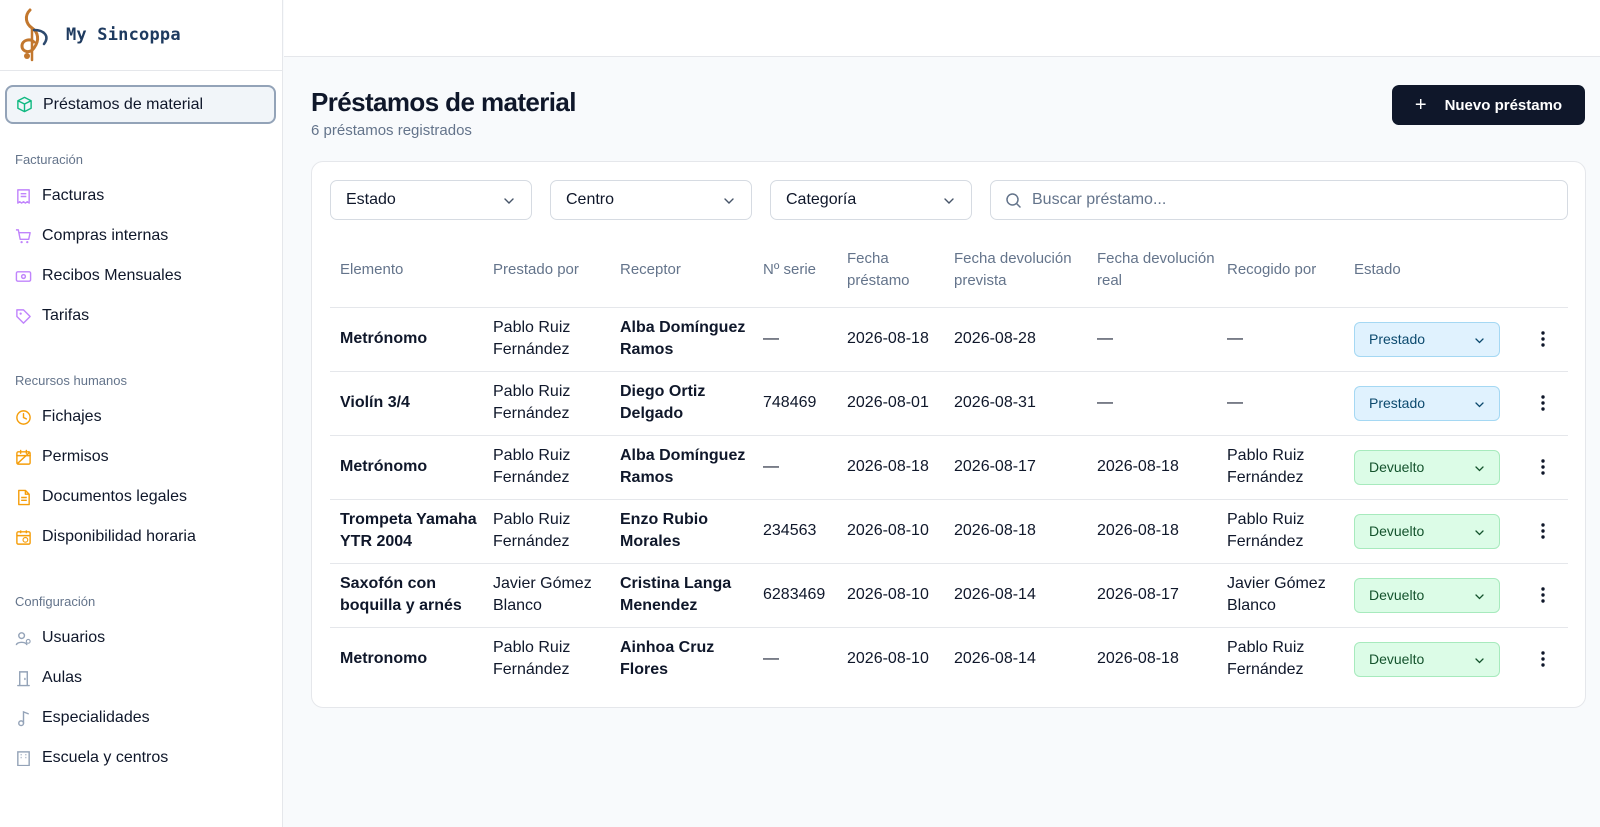 The height and width of the screenshot is (827, 1600). Describe the element at coordinates (73, 195) in the screenshot. I see `sidebar-item-label: Facturas` at that location.